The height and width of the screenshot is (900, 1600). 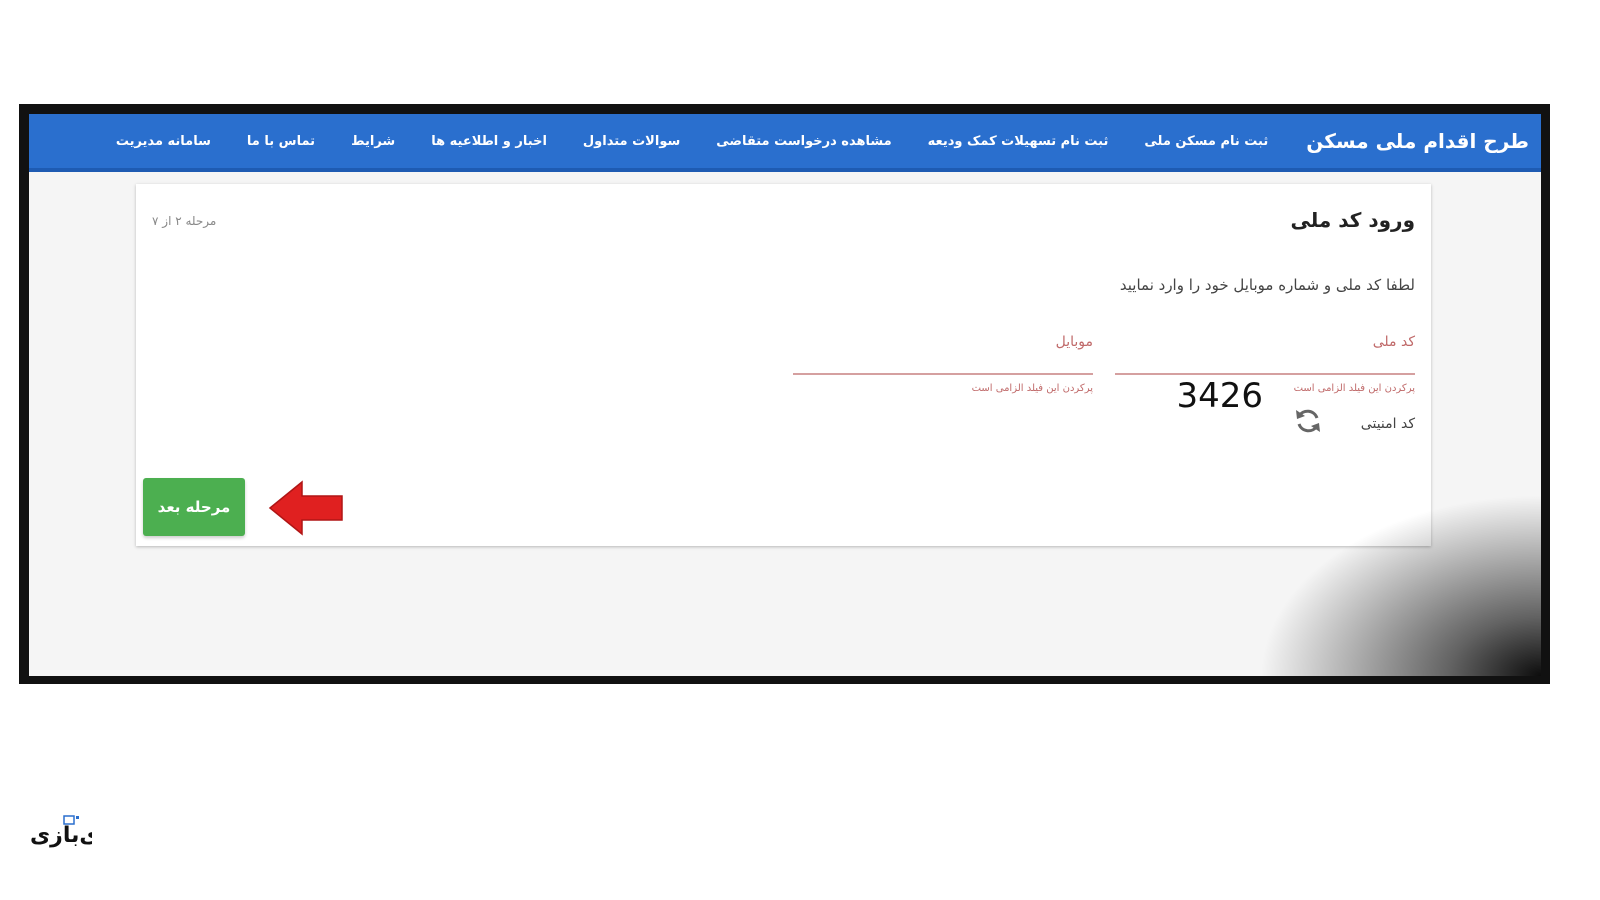 I want to click on national-code-label: کد ملی, so click(x=1393, y=342).